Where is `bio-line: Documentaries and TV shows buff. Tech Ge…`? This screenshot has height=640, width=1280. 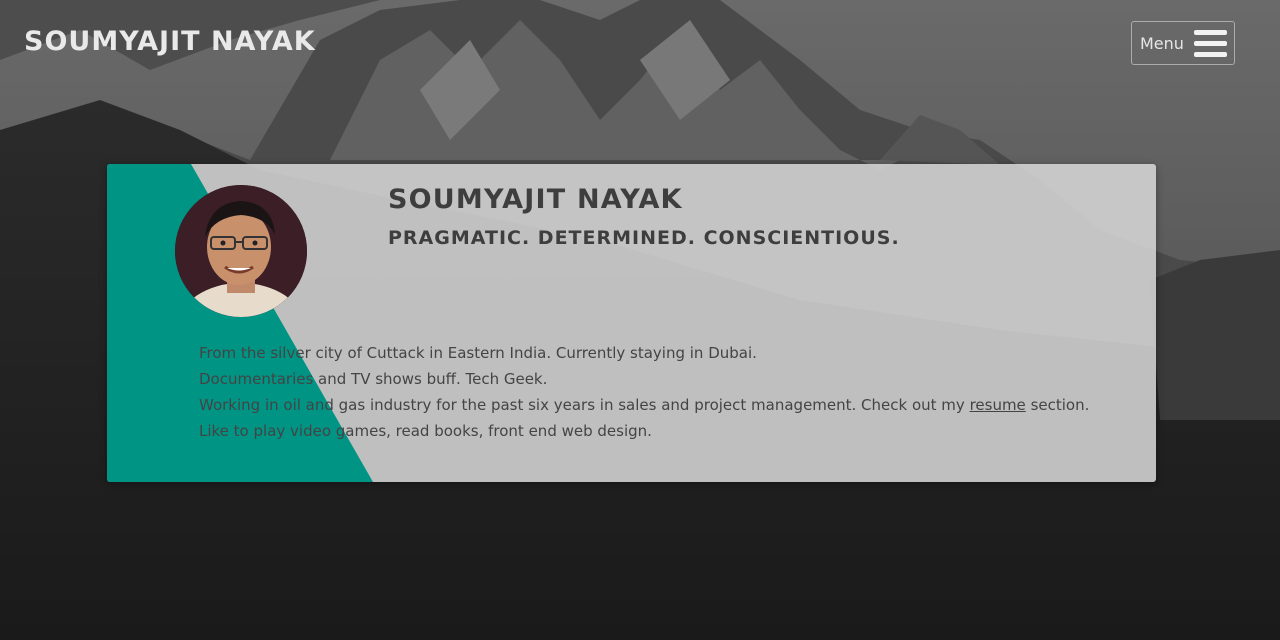
bio-line: Documentaries and TV shows buff. Tech Ge… is located at coordinates (373, 379).